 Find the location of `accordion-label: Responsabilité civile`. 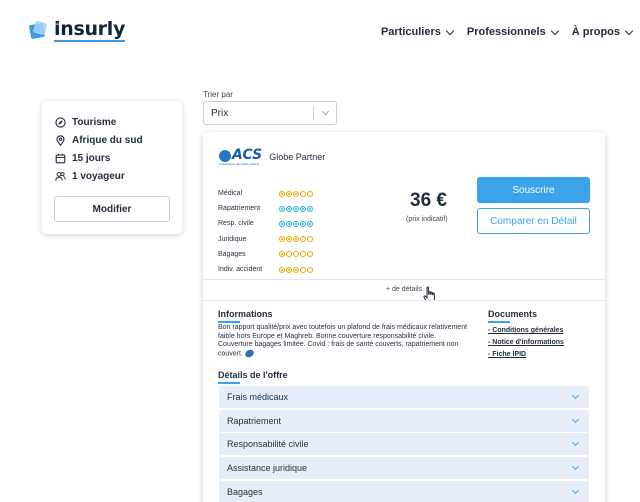

accordion-label: Responsabilité civile is located at coordinates (268, 444).